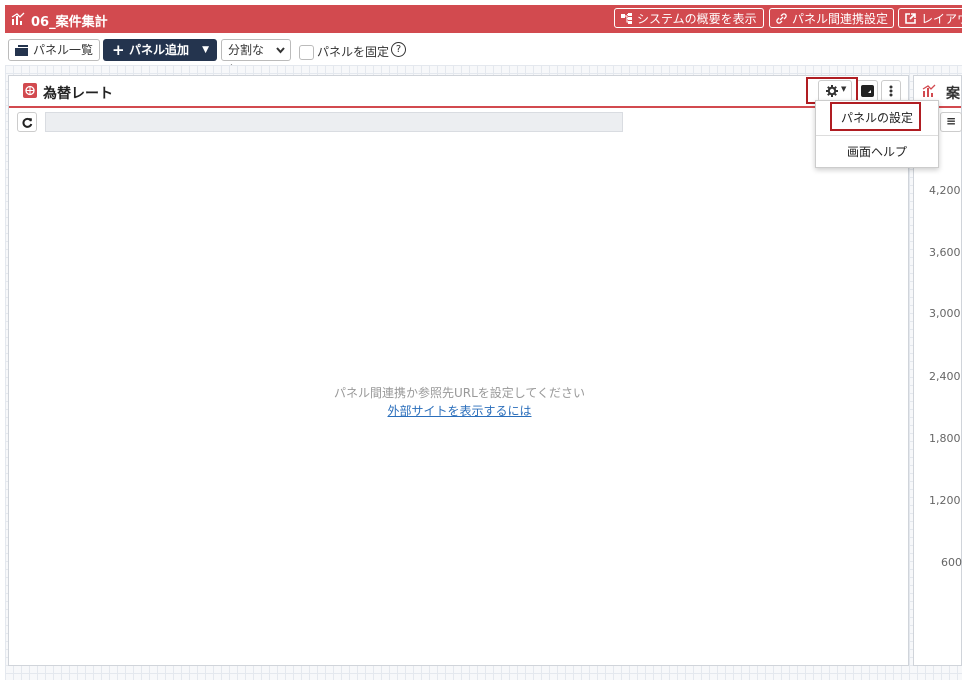 The height and width of the screenshot is (680, 962). What do you see at coordinates (945, 438) in the screenshot?
I see `y-tick: 1,800` at bounding box center [945, 438].